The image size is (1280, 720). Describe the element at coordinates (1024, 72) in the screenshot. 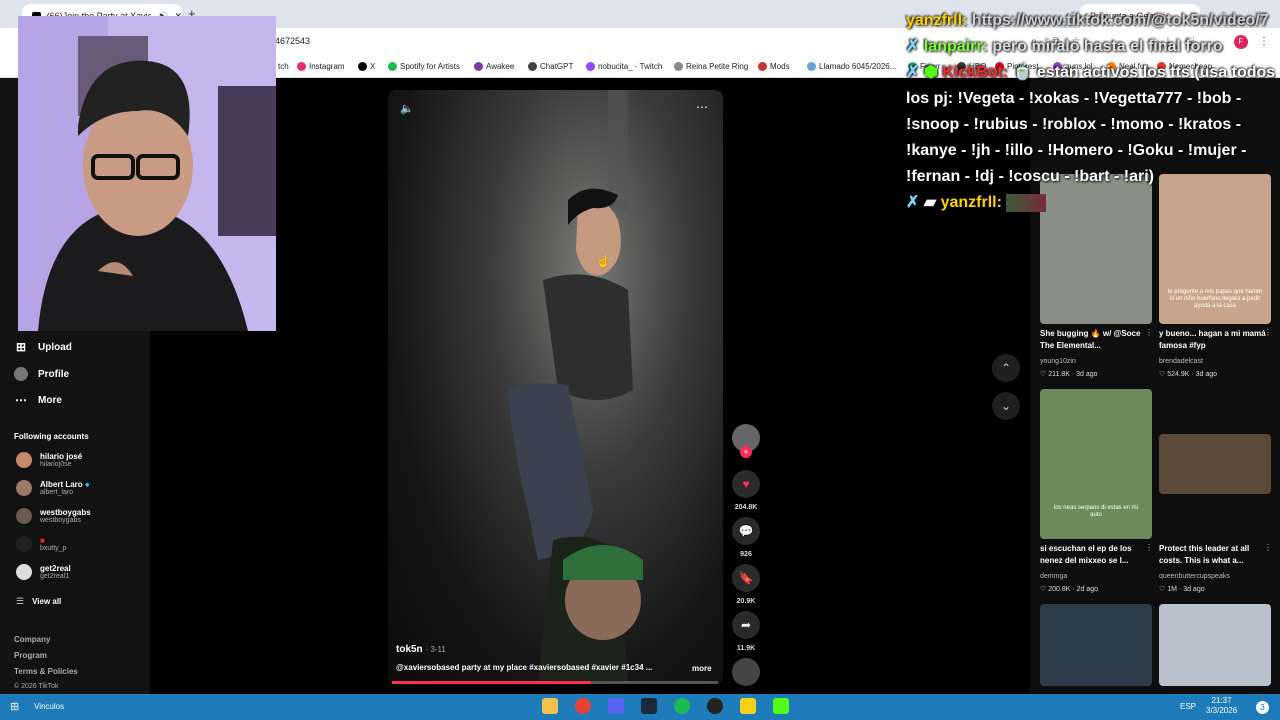

I see `emote-icon: 🍵` at that location.